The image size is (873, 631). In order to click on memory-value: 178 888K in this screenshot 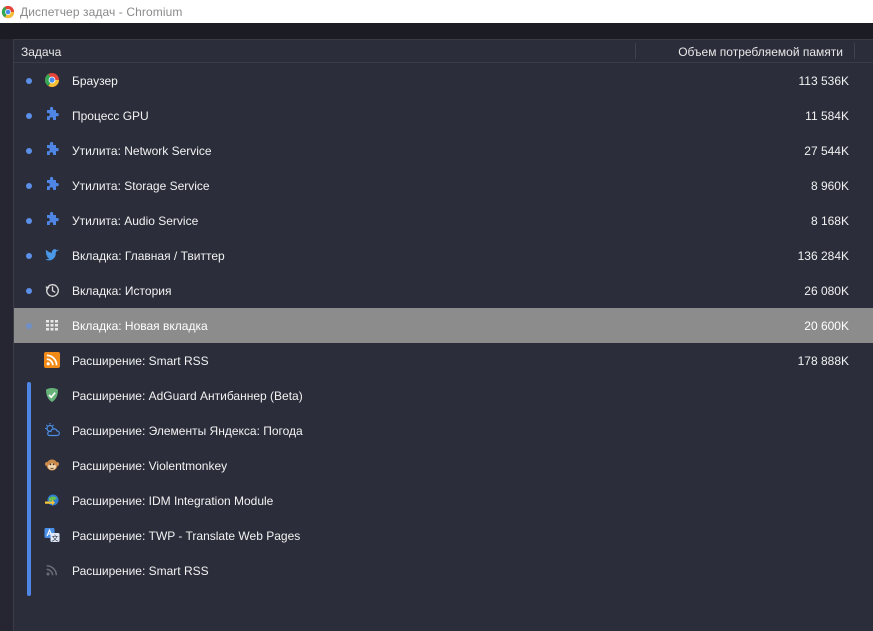, I will do `click(823, 361)`.